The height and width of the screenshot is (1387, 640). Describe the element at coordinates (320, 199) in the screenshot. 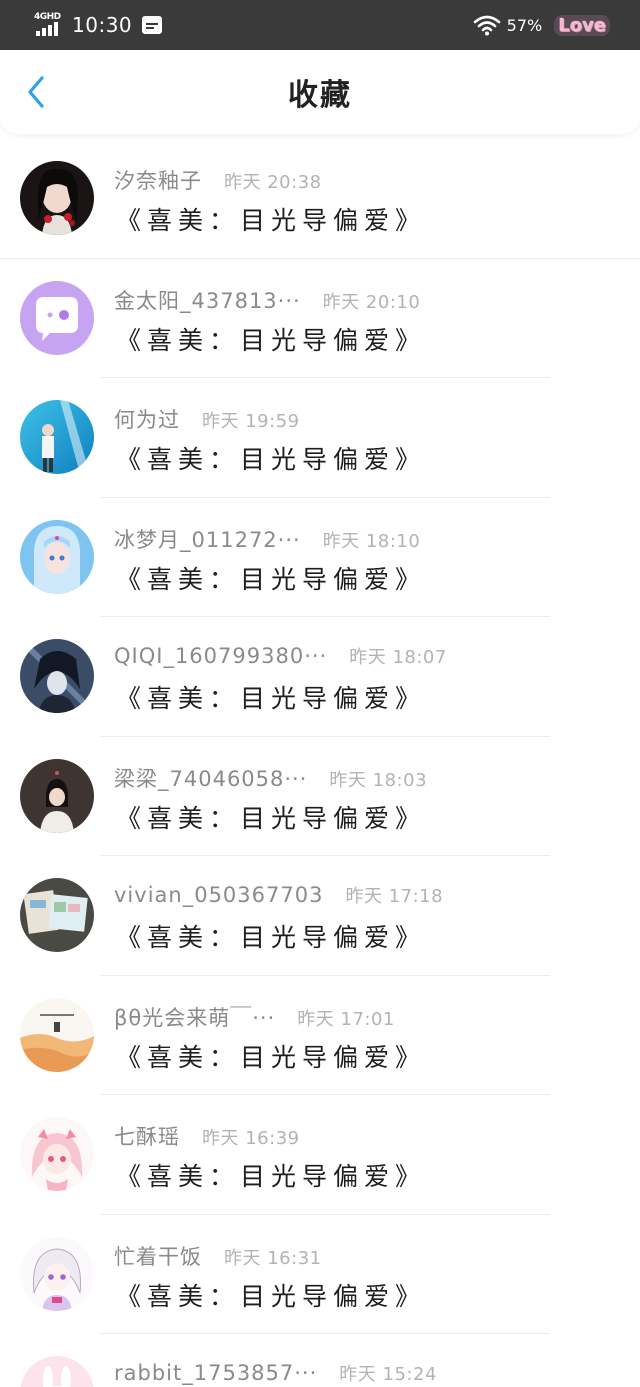

I see `list-item: 汐奈釉子 昨天 20:38 《喜美：目光导偏爱》` at that location.